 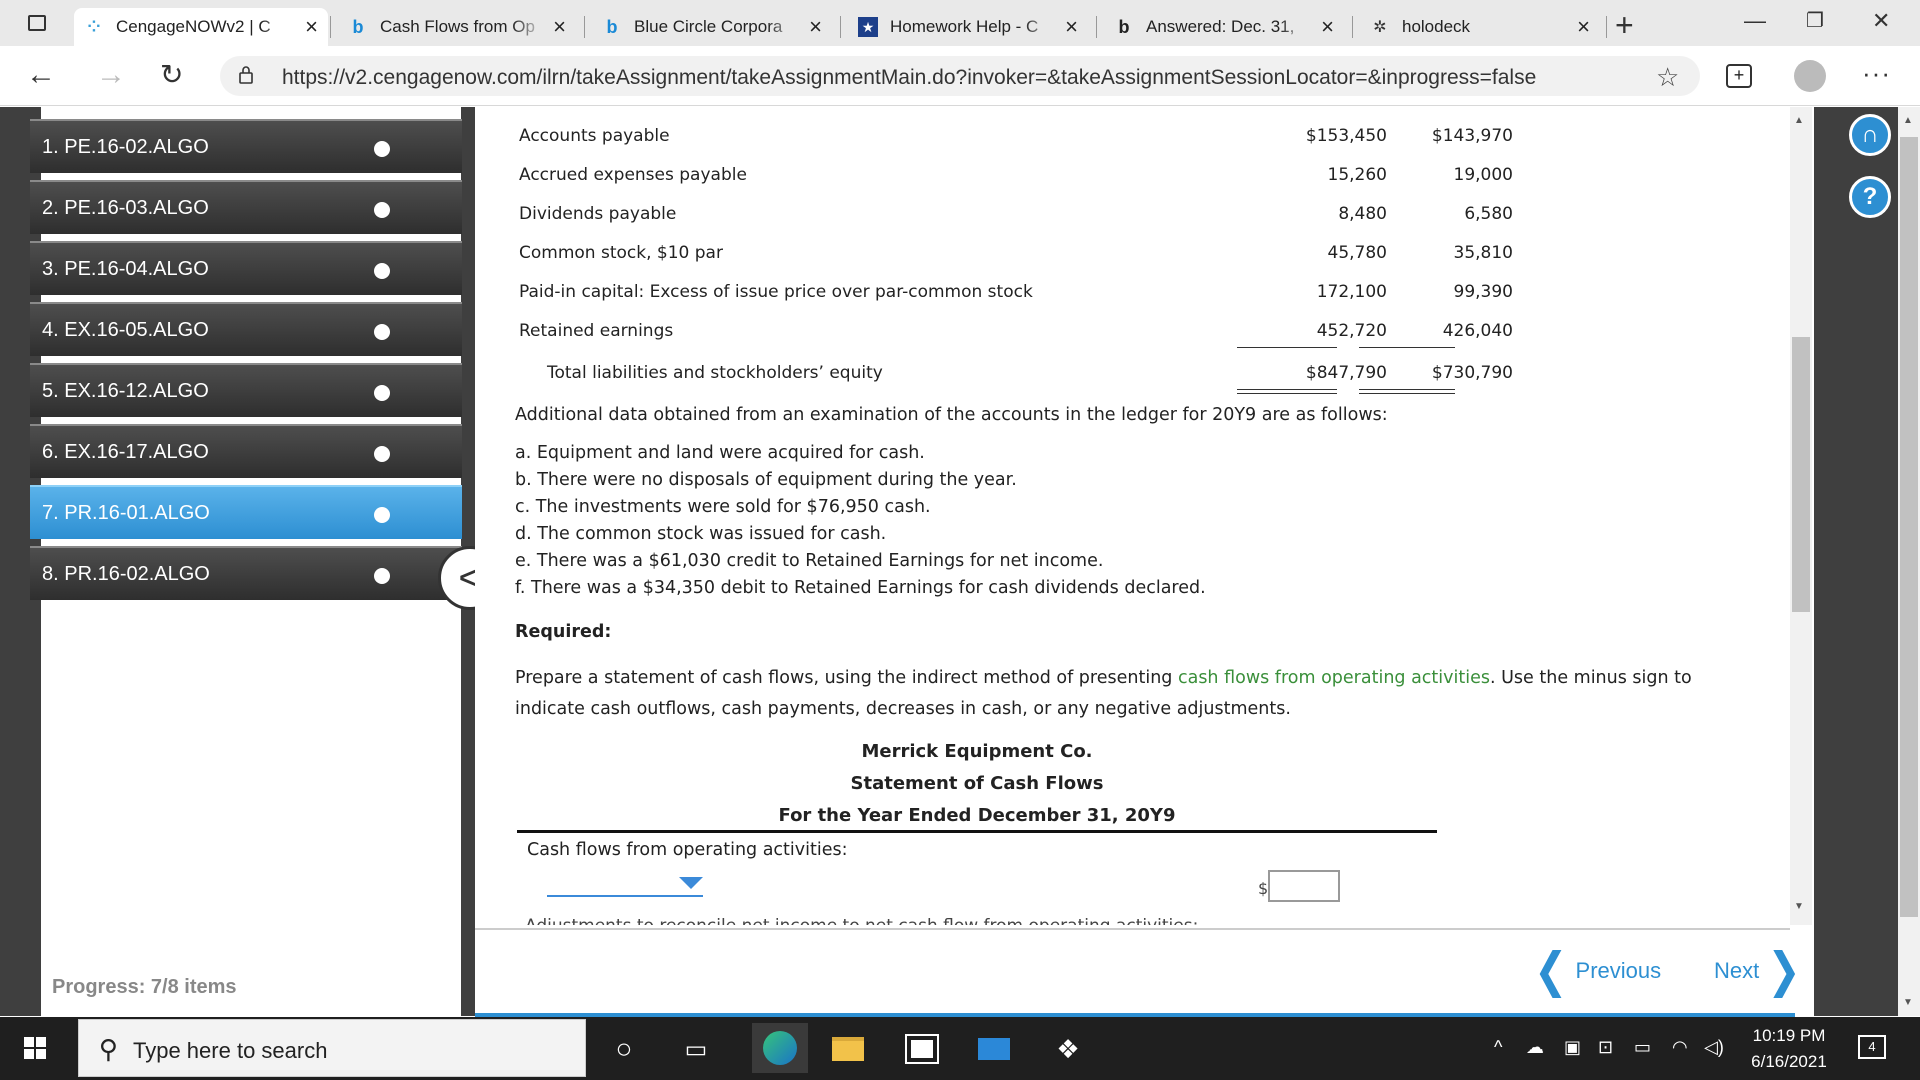 What do you see at coordinates (1224, 27) in the screenshot?
I see `tab-answered: b Answered: Dec. 31, ×` at bounding box center [1224, 27].